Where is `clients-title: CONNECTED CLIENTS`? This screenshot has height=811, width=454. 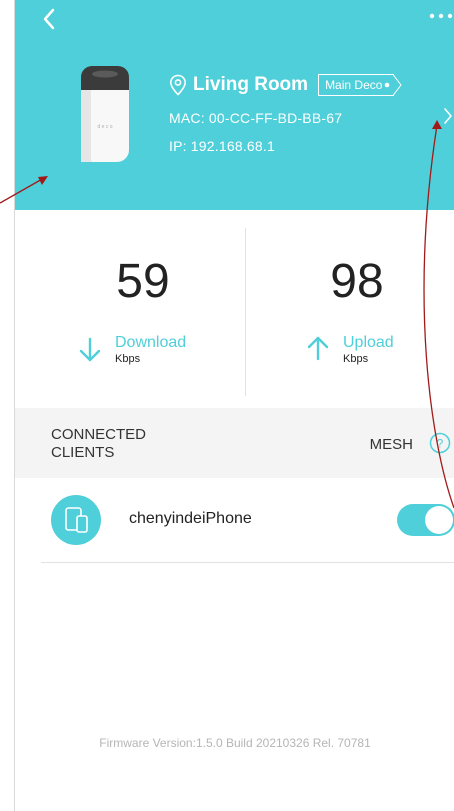 clients-title: CONNECTED CLIENTS is located at coordinates (99, 443).